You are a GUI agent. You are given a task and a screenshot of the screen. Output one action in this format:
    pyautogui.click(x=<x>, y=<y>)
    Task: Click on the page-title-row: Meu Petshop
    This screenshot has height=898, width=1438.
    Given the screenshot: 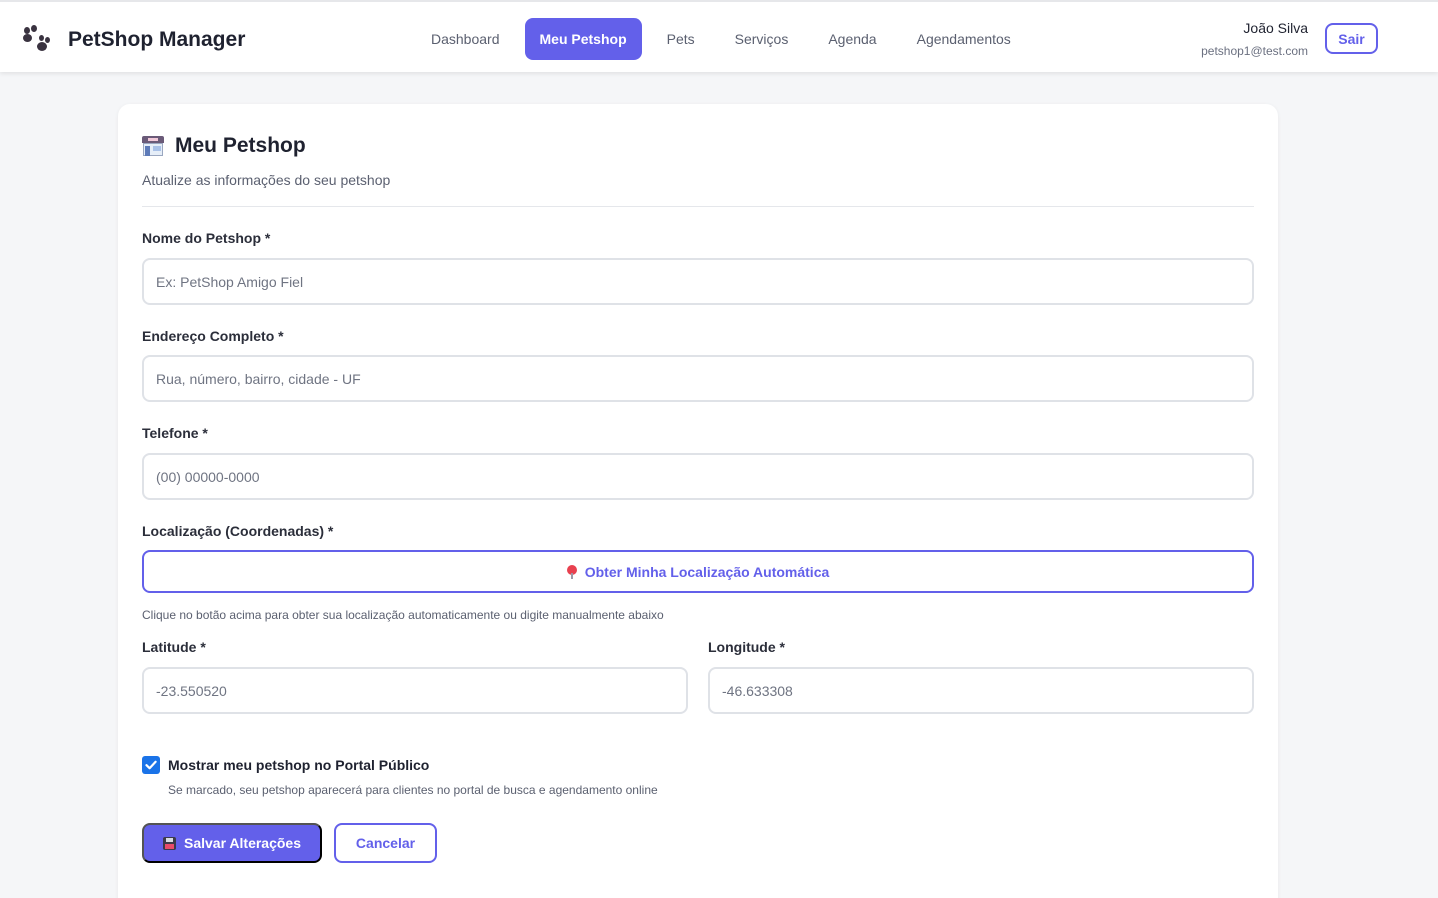 What is the action you would take?
    pyautogui.click(x=224, y=146)
    